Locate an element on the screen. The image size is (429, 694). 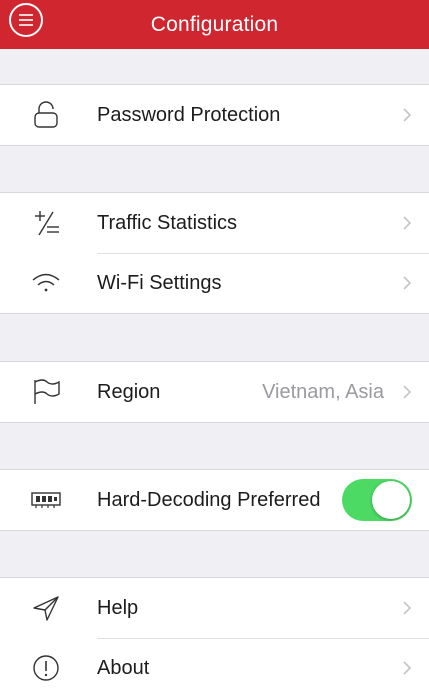
lock-icon is located at coordinates (46, 115).